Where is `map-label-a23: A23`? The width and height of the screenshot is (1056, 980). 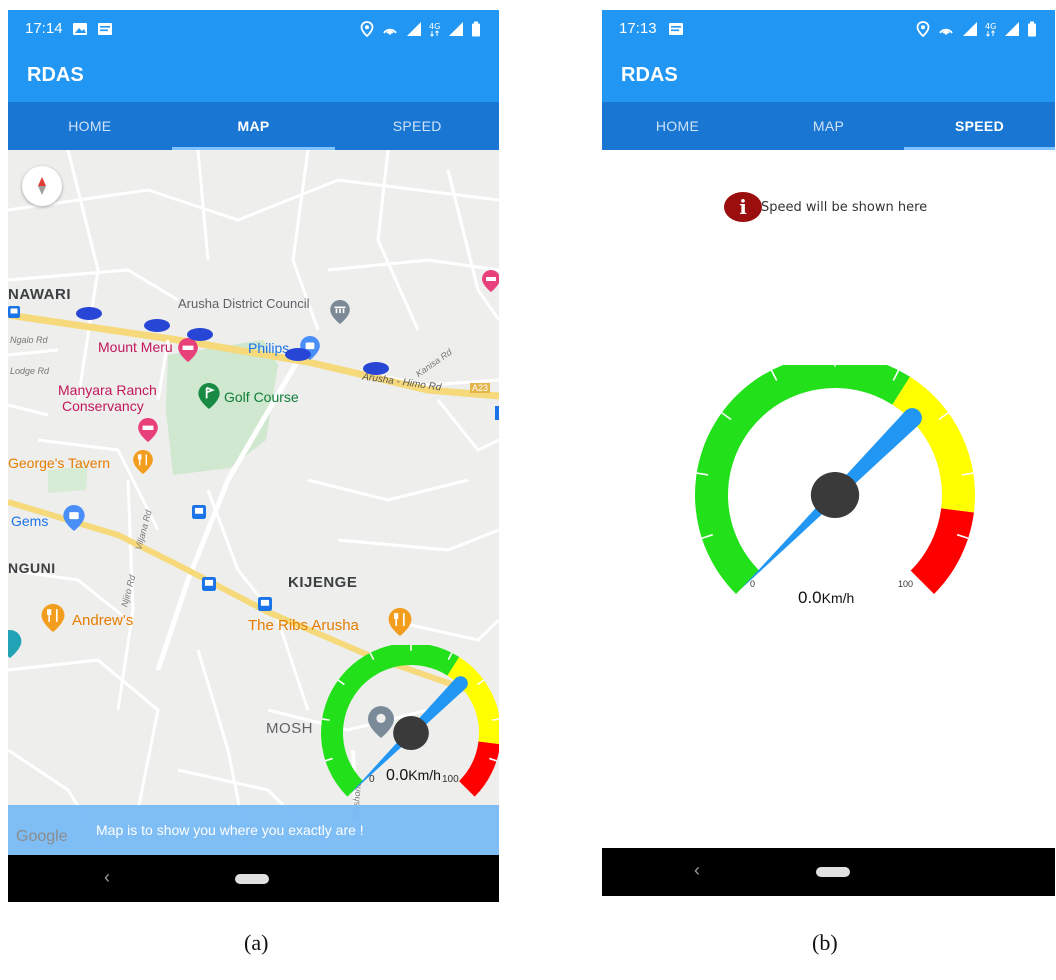
map-label-a23: A23 is located at coordinates (480, 388).